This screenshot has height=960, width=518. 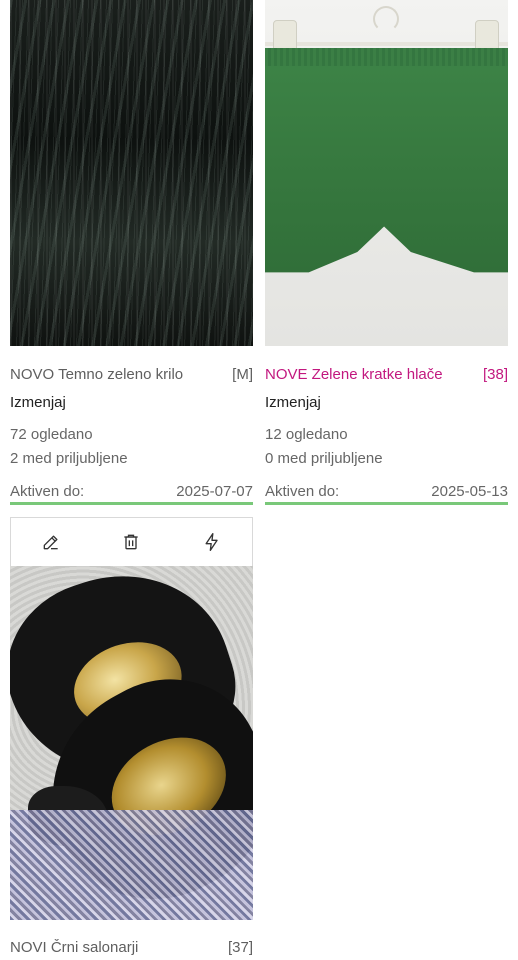 I want to click on active-date: 2025-05-13, so click(x=469, y=491).